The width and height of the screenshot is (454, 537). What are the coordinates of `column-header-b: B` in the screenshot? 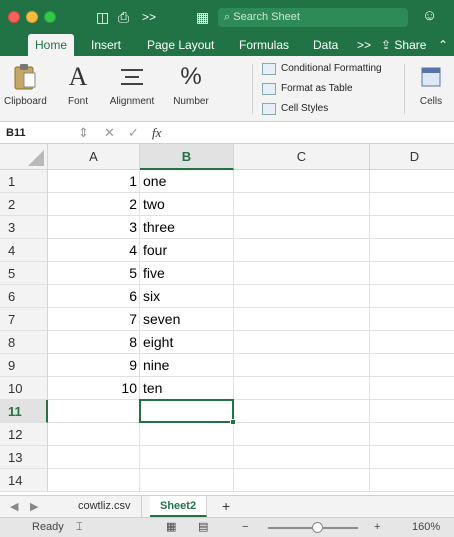 It's located at (187, 157).